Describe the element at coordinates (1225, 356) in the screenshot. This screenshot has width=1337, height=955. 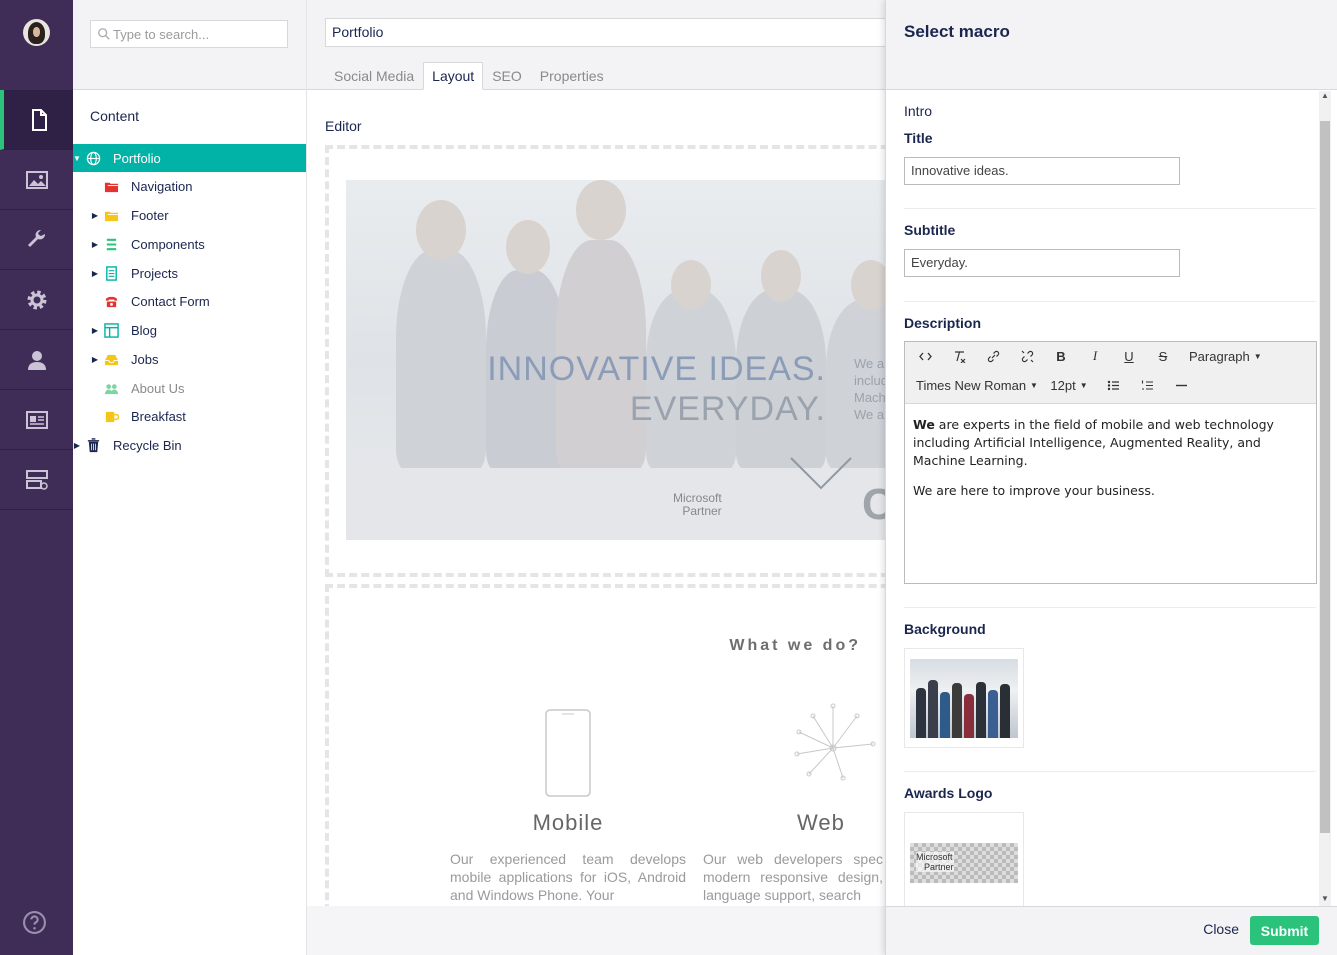
I see `format-dropdown: Paragraph ▼` at that location.